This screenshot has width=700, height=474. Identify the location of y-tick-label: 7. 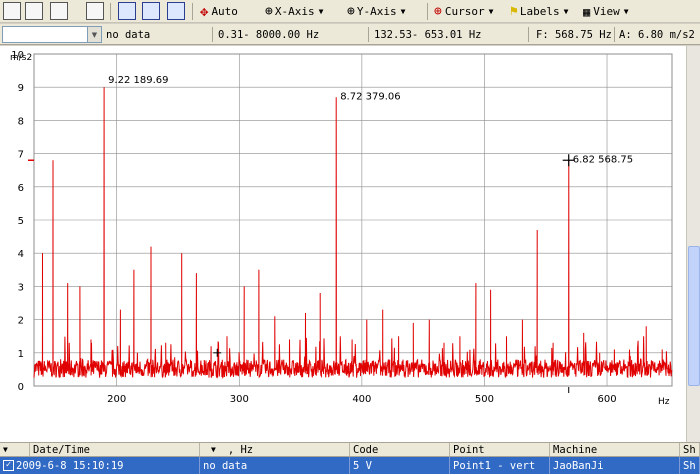
(21, 155).